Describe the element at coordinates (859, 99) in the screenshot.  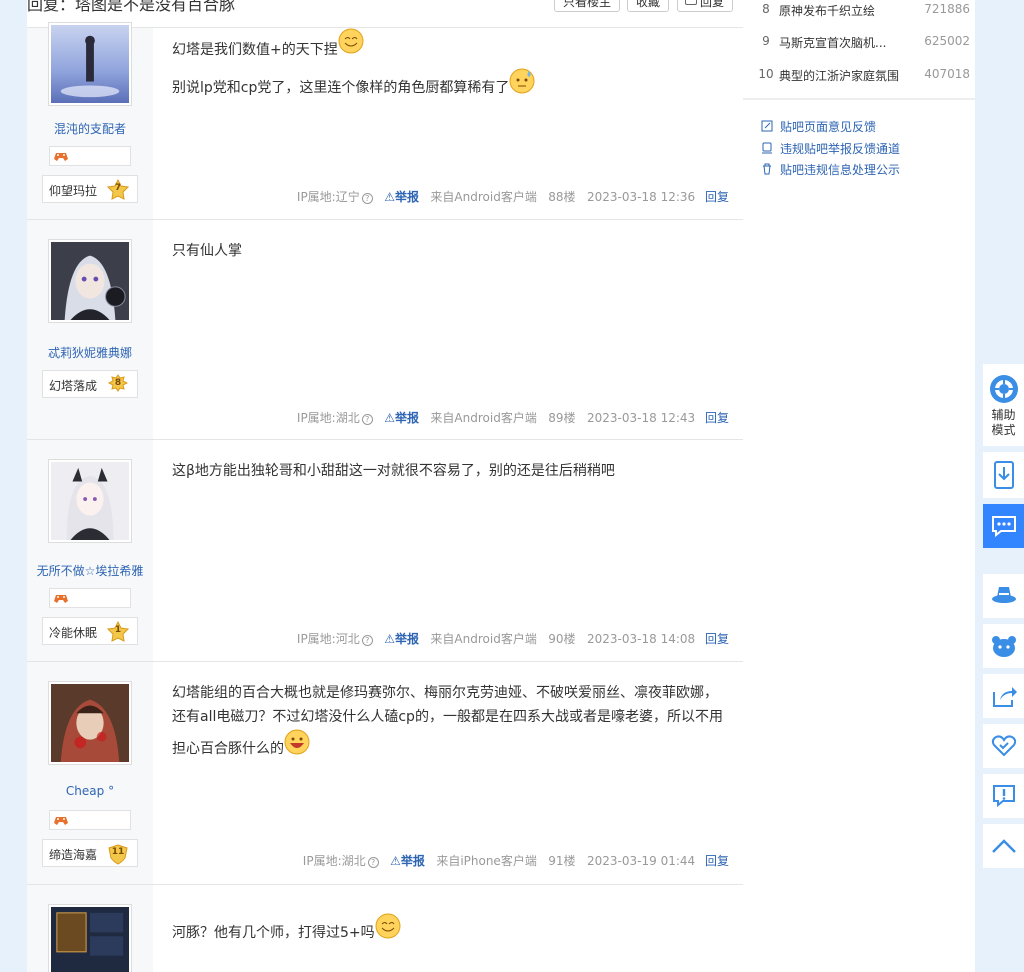
I see `sidebar-divider` at that location.